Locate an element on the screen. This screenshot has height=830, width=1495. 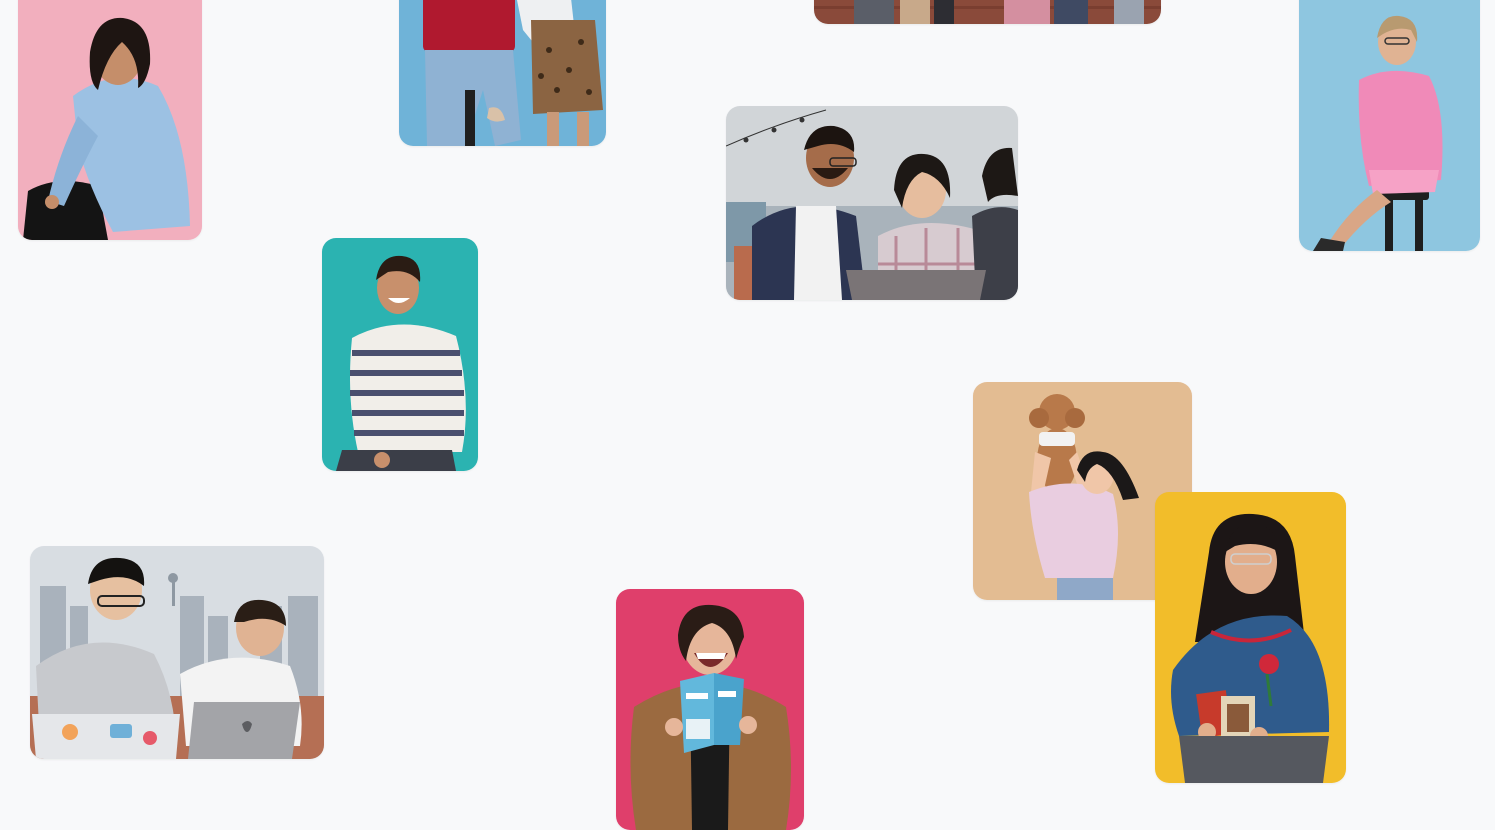
photo-pink-bg-woman-denim-shirt is located at coordinates (110, 120).